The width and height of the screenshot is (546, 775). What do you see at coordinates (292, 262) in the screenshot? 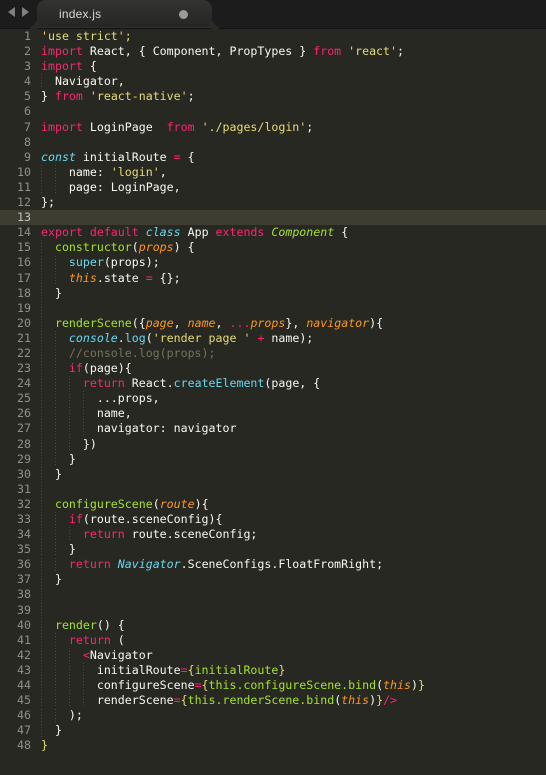
I see `code-line-text: super(props);` at bounding box center [292, 262].